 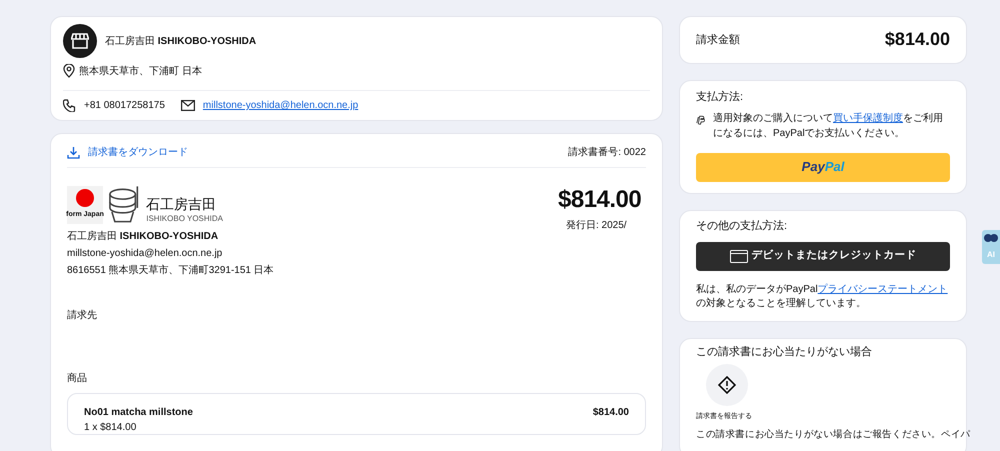 What do you see at coordinates (143, 236) in the screenshot?
I see `seller-name: 石工房吉田 ISHIKOBO-YOSHIDA` at bounding box center [143, 236].